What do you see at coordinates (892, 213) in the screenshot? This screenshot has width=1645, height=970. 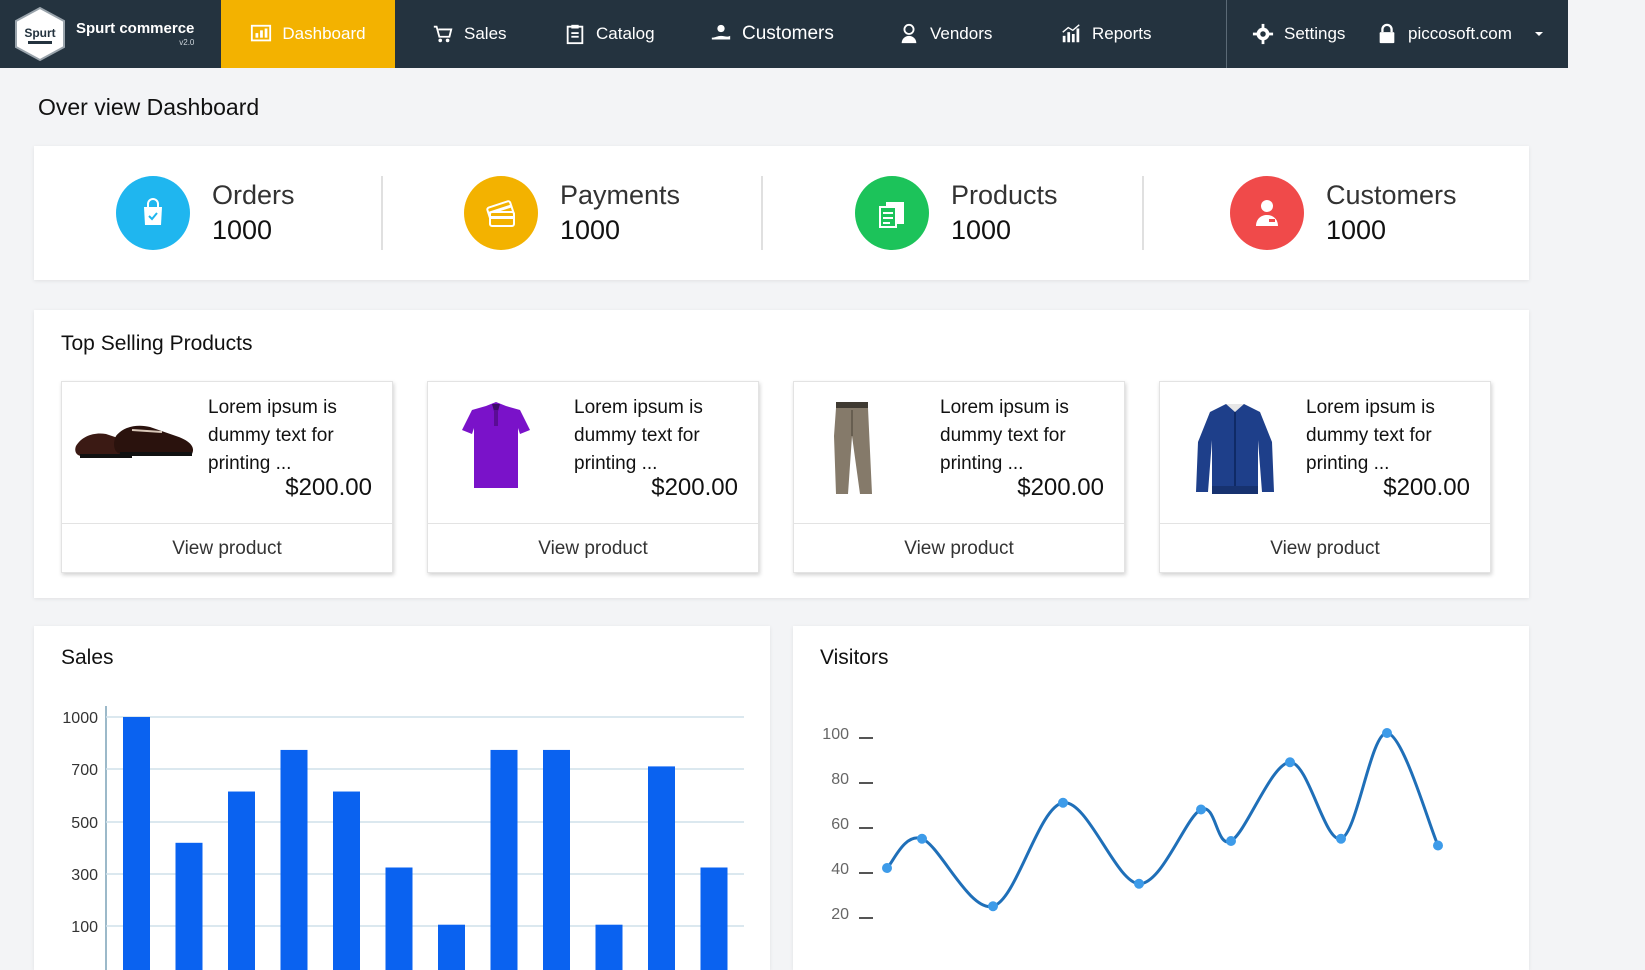 I see `products-box-icon` at bounding box center [892, 213].